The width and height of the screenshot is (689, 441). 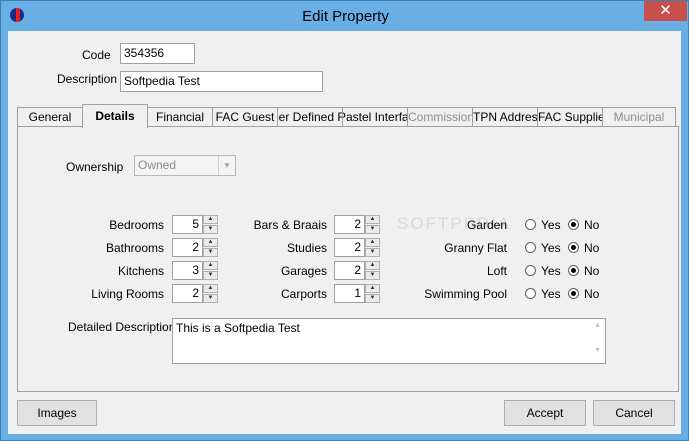 I want to click on detailed-description-text: This is a Softpedia Test, so click(x=238, y=328).